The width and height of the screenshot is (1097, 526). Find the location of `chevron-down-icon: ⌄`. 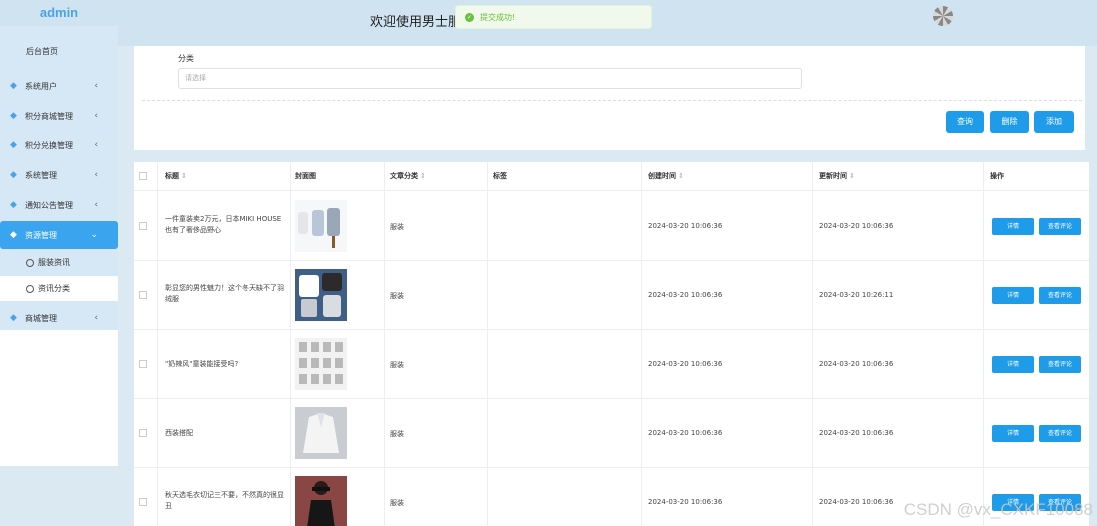

chevron-down-icon: ⌄ is located at coordinates (94, 235).